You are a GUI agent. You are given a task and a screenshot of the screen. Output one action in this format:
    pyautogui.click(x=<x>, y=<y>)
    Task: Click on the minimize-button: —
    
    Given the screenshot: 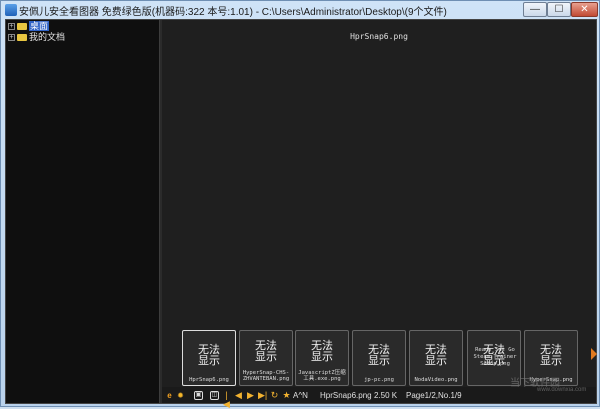 What is the action you would take?
    pyautogui.click(x=535, y=9)
    